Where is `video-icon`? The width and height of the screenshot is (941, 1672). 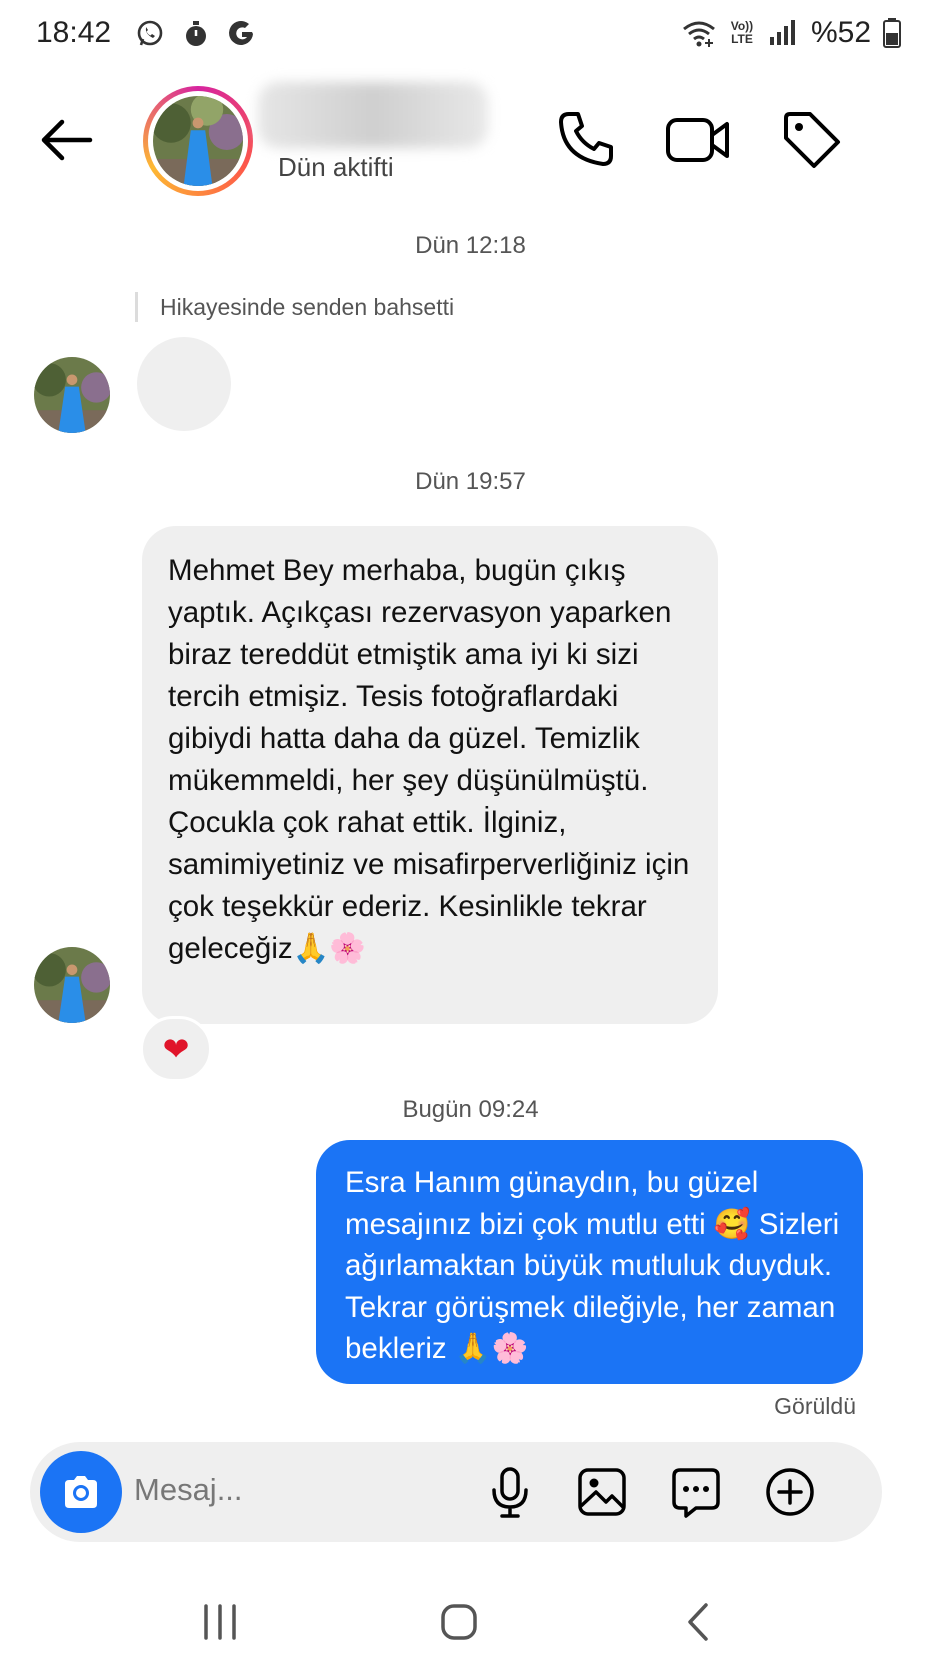
video-icon is located at coordinates (698, 139).